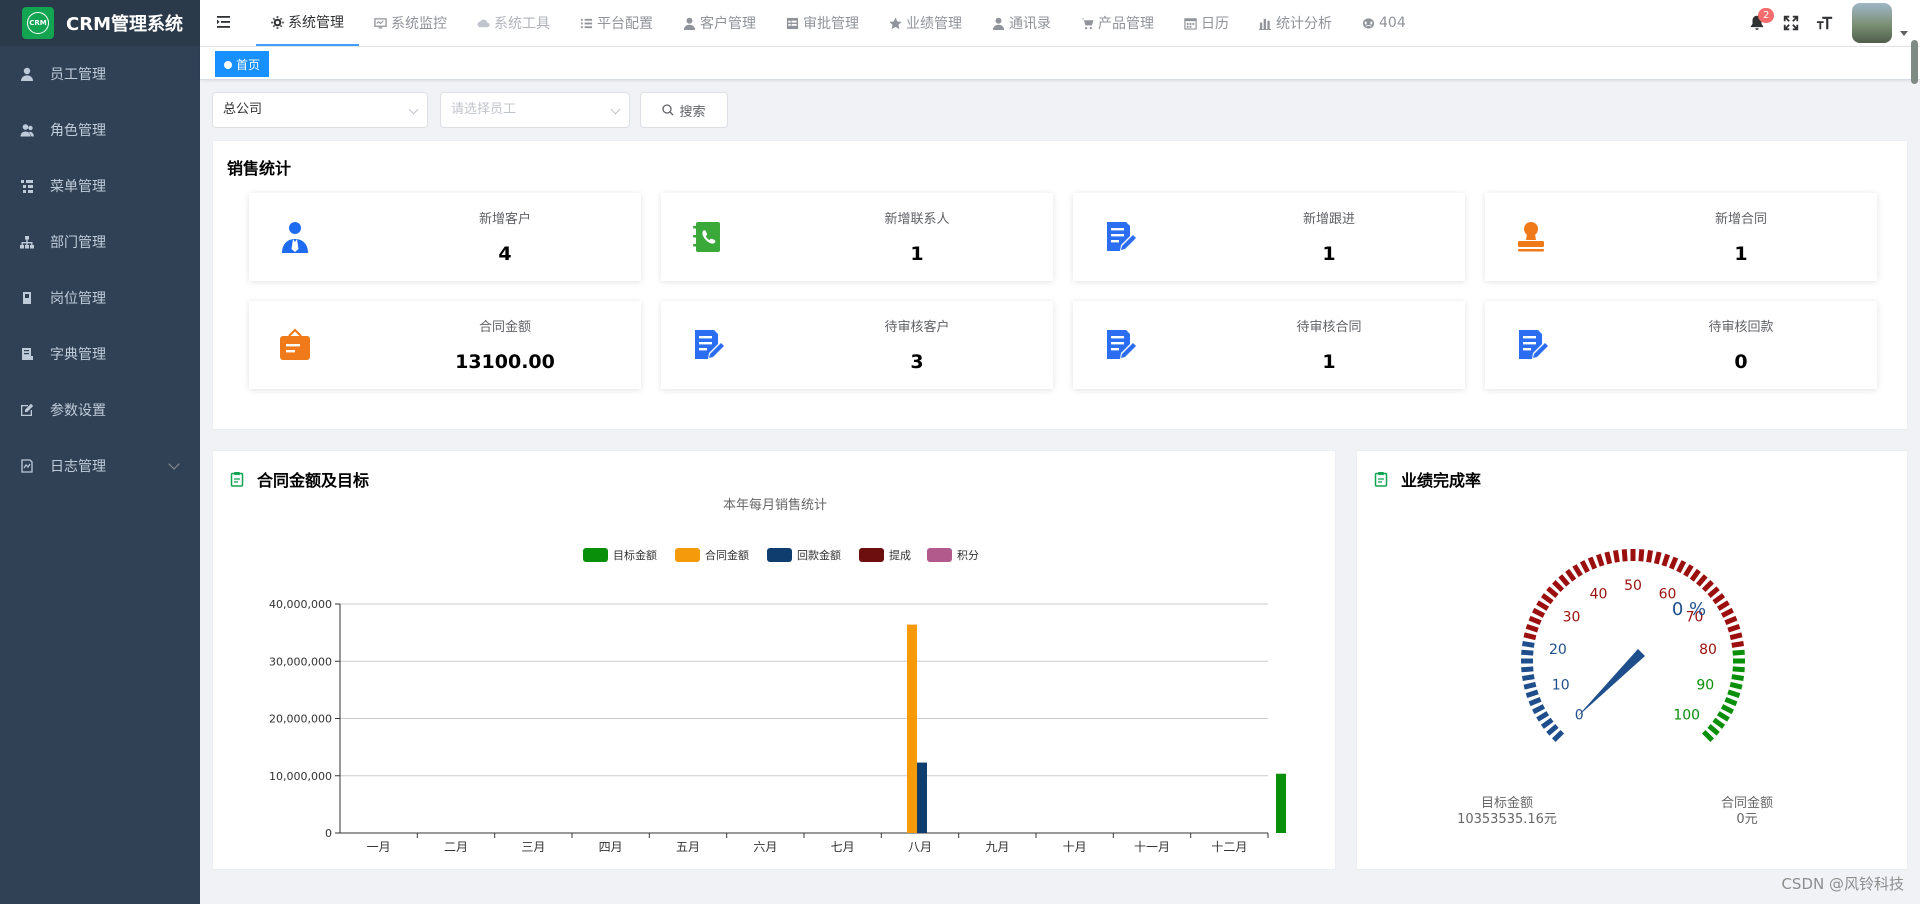  I want to click on stat-card: 新增合同 1, so click(1681, 237).